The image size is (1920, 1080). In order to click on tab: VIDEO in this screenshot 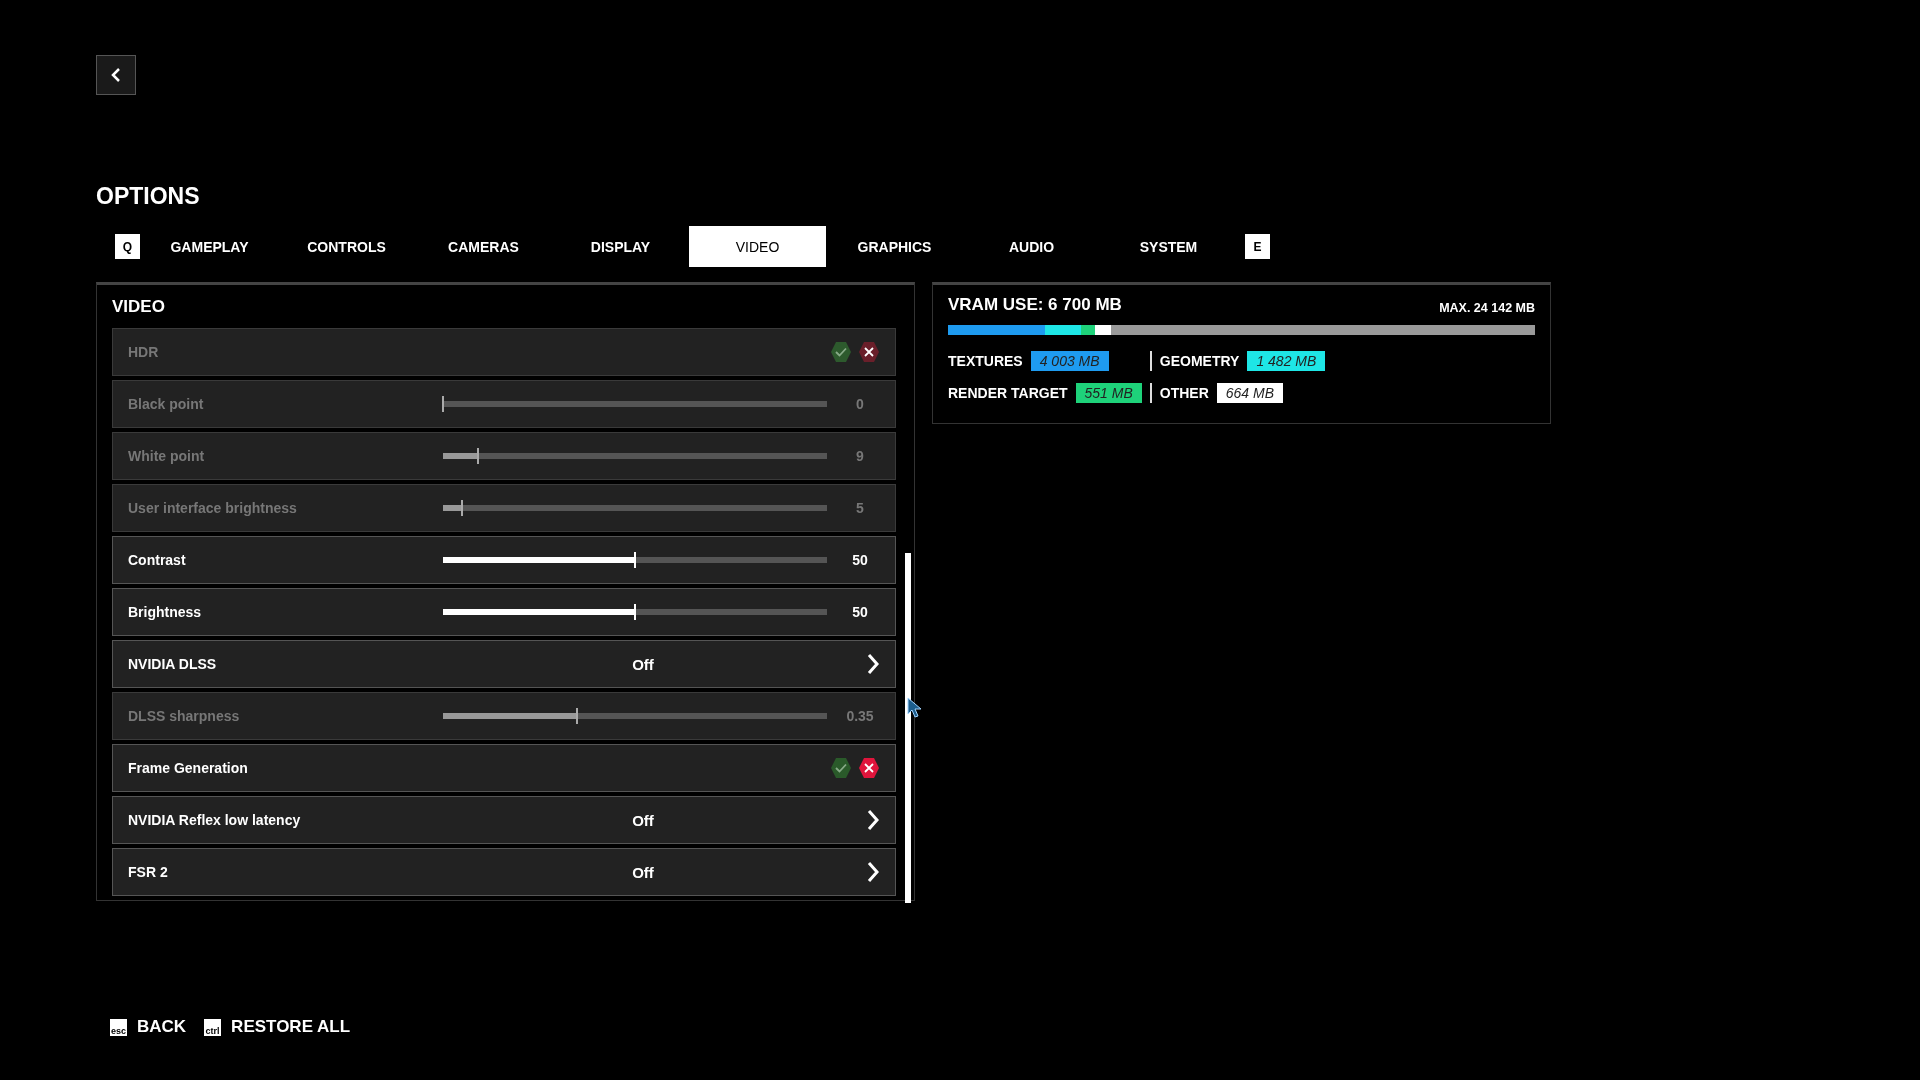, I will do `click(757, 246)`.